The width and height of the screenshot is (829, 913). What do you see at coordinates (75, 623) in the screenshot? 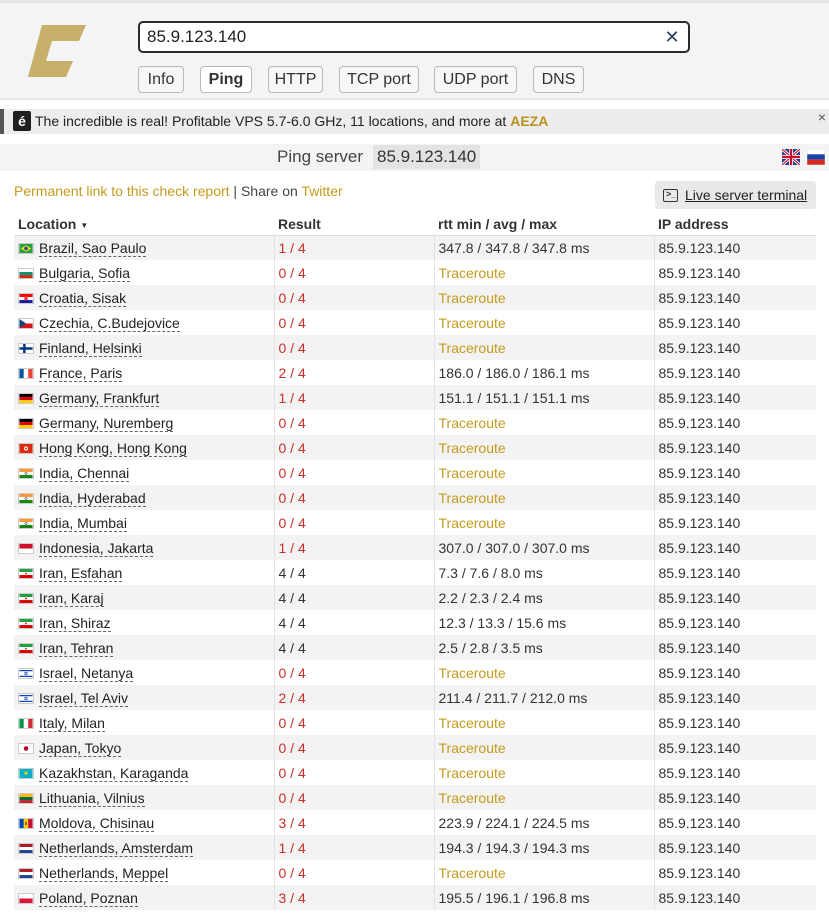
I see `location-link: Iran, Shiraz` at bounding box center [75, 623].